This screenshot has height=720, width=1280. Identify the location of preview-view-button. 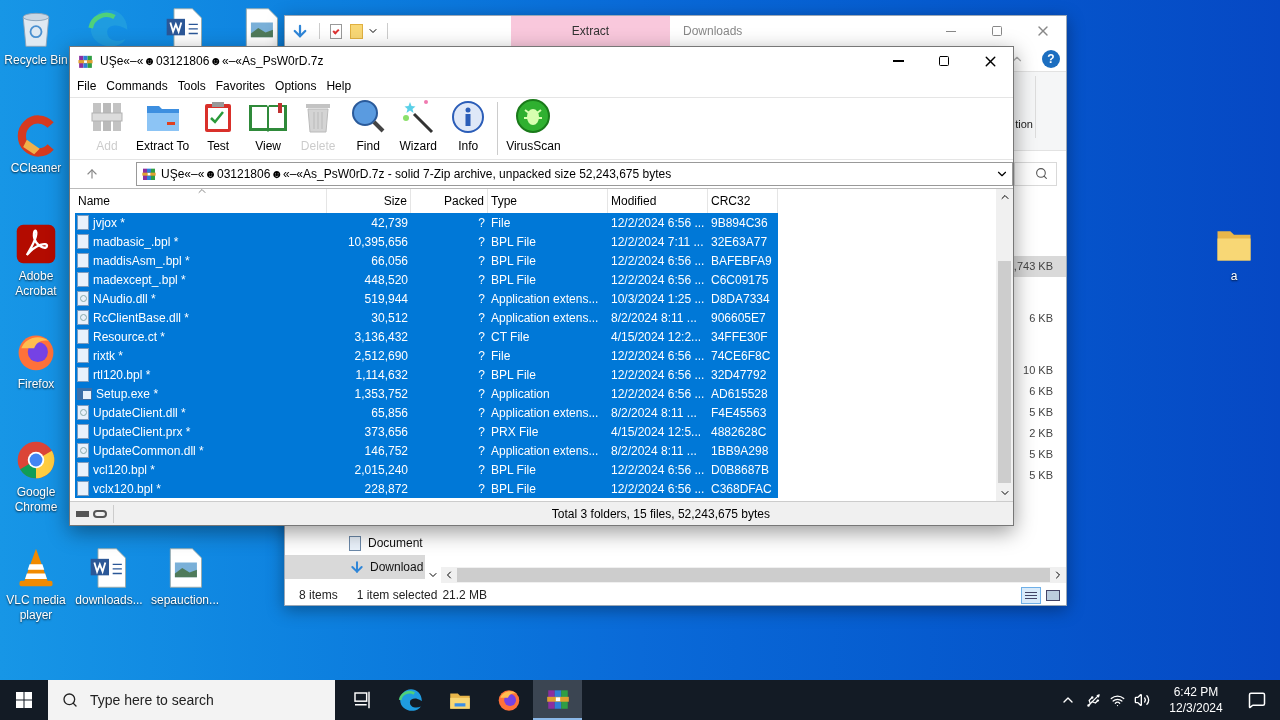
(1053, 595).